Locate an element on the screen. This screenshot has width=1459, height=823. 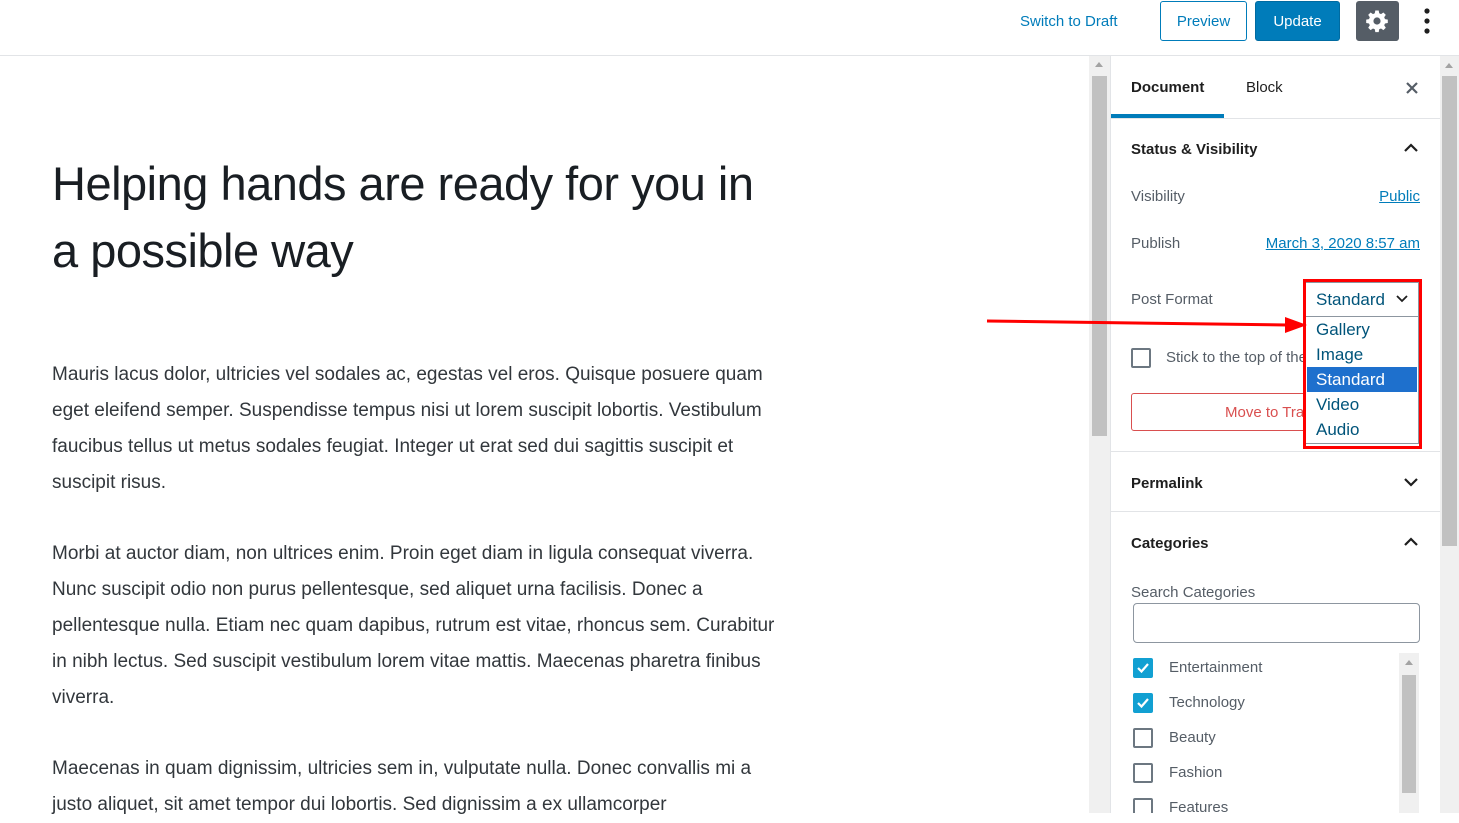
categories-scrollbar is located at coordinates (1409, 733).